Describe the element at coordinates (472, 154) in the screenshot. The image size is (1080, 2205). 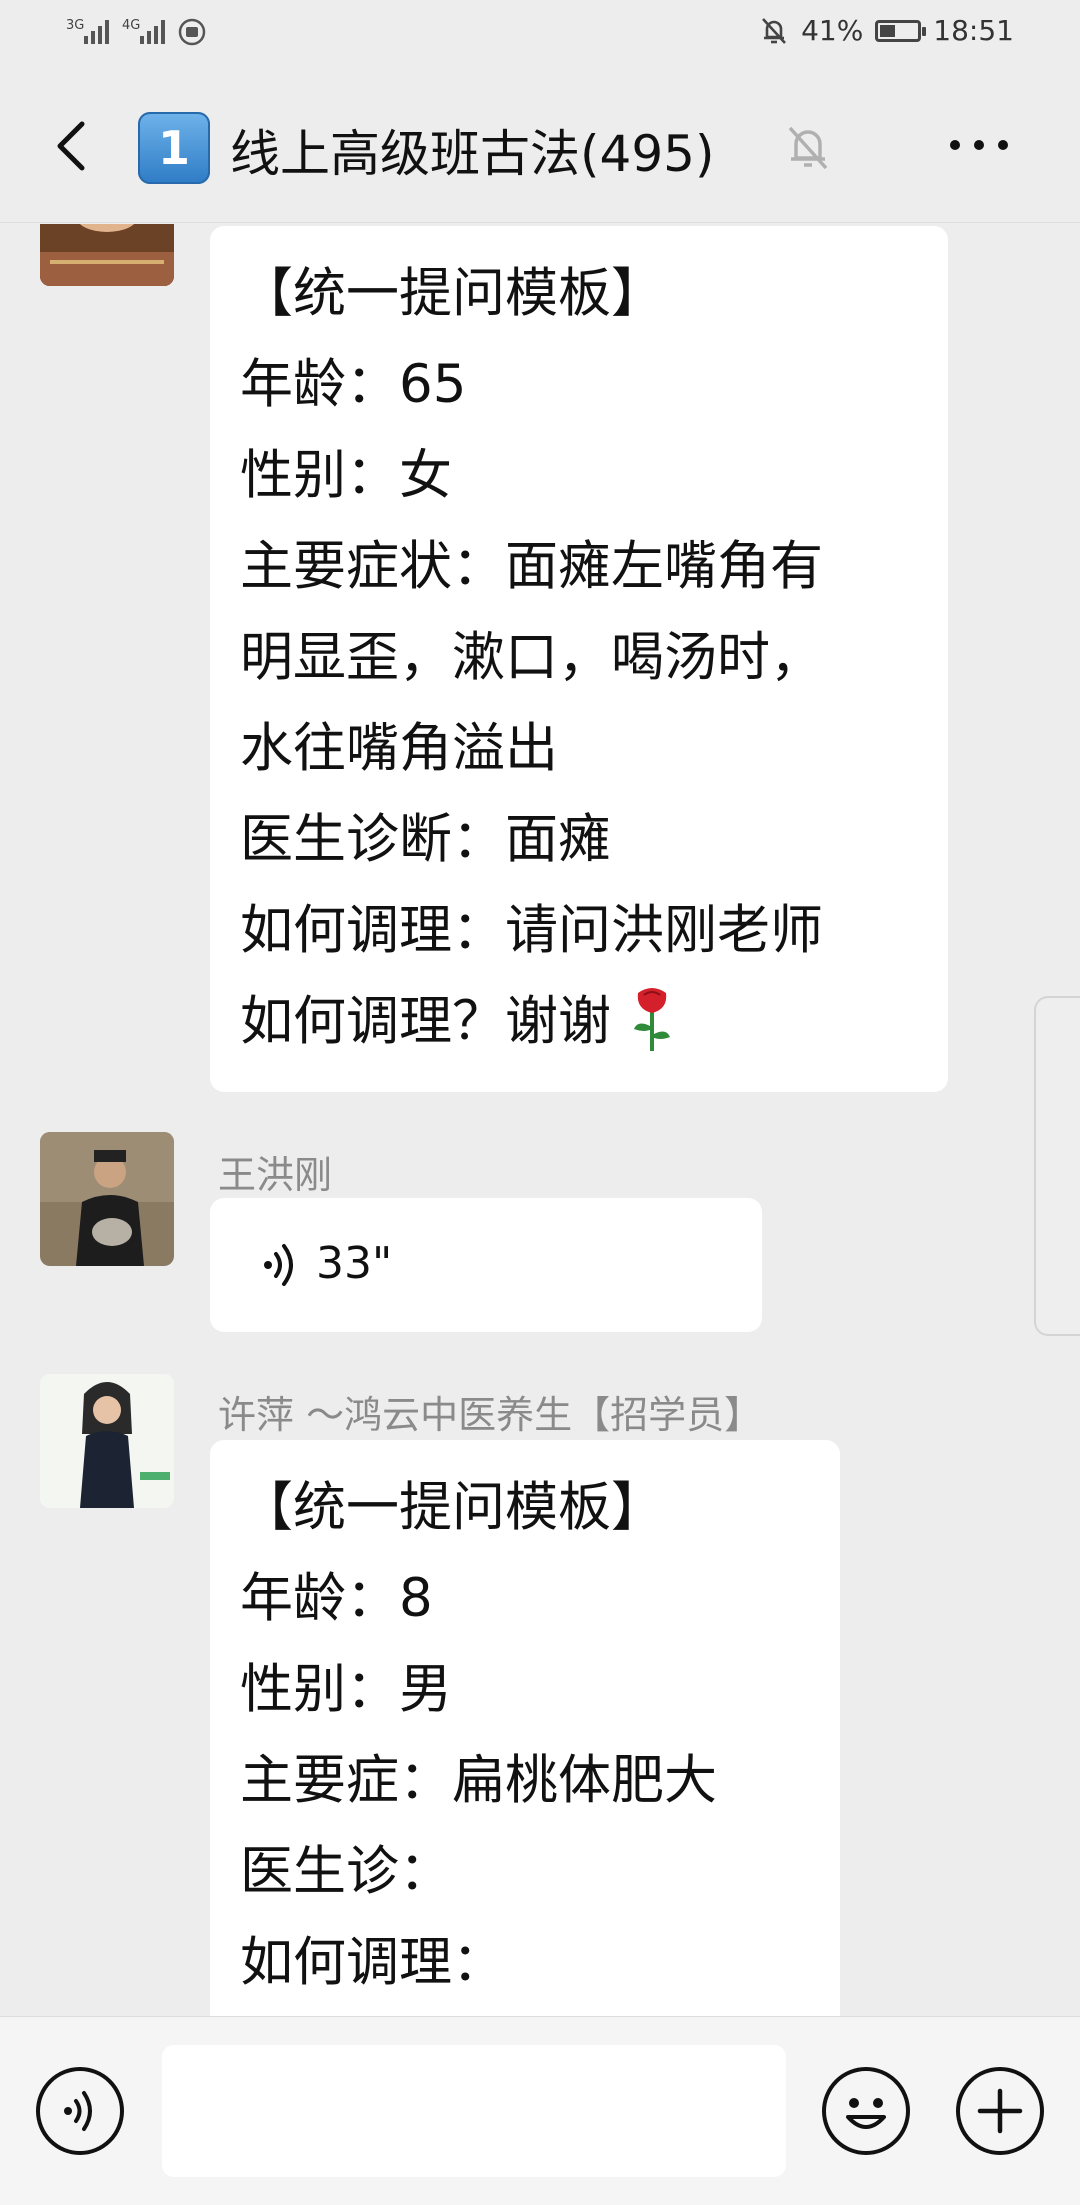
I see `chat-title: 线上高级班古法(495)` at that location.